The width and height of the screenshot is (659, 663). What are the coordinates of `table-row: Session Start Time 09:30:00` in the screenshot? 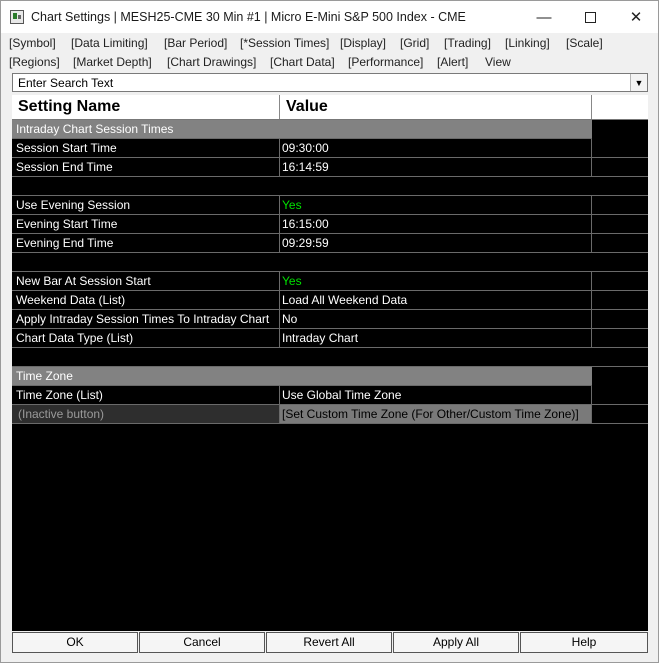 It's located at (330, 148).